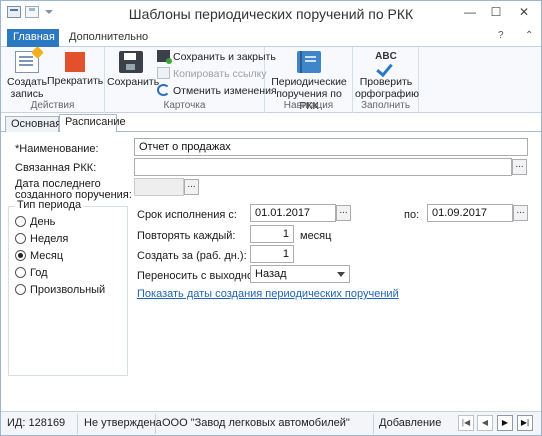  What do you see at coordinates (525, 423) in the screenshot?
I see `nav-last-button: ▶|` at bounding box center [525, 423].